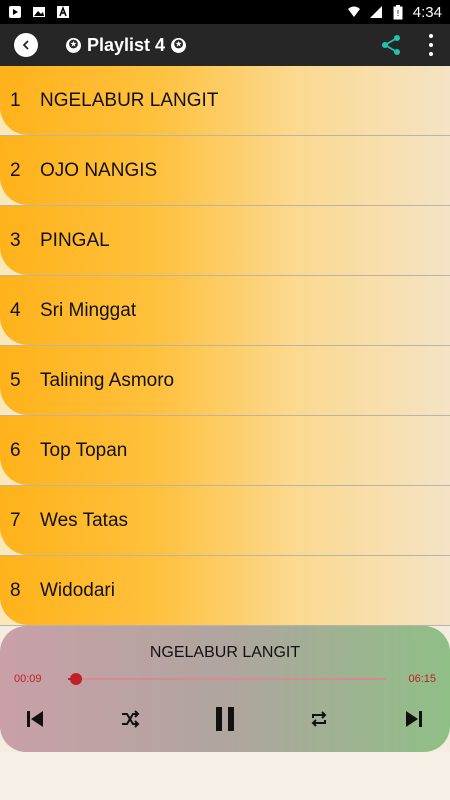  What do you see at coordinates (39, 12) in the screenshot?
I see `image-icon` at bounding box center [39, 12].